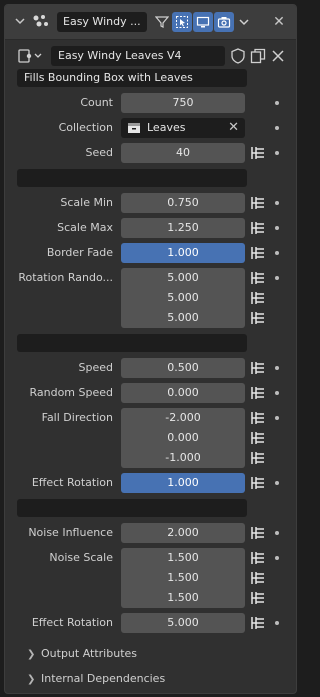 This screenshot has width=320, height=697. I want to click on render-toggle-button, so click(224, 22).